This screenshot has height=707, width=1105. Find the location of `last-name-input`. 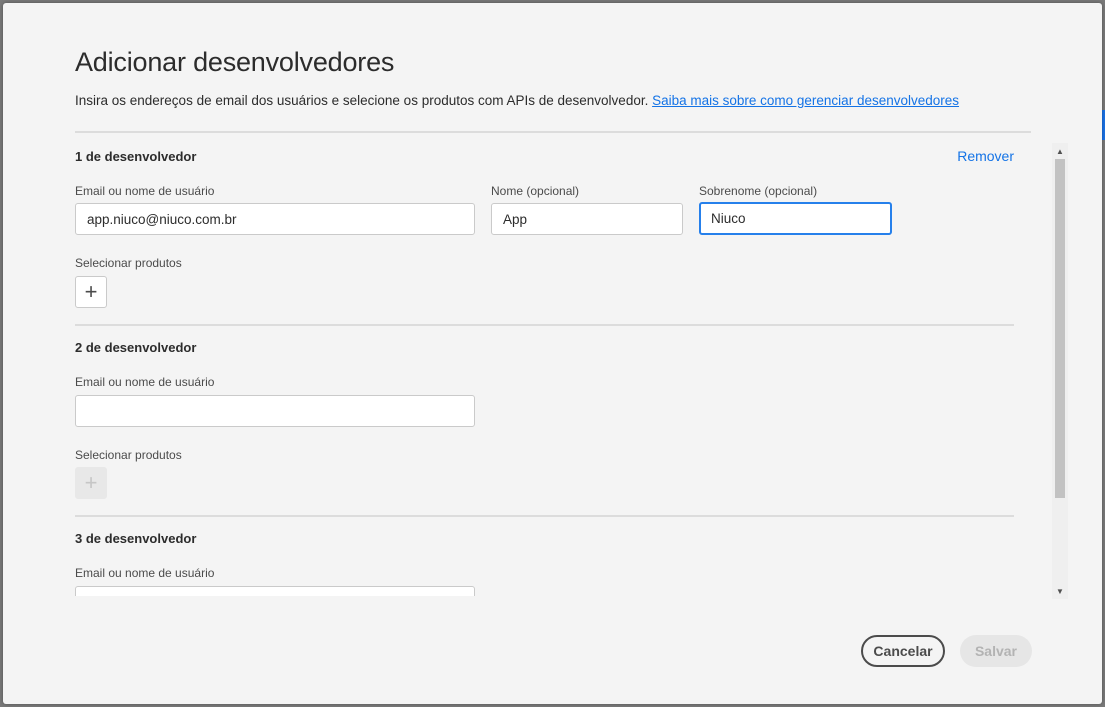

last-name-input is located at coordinates (795, 218).